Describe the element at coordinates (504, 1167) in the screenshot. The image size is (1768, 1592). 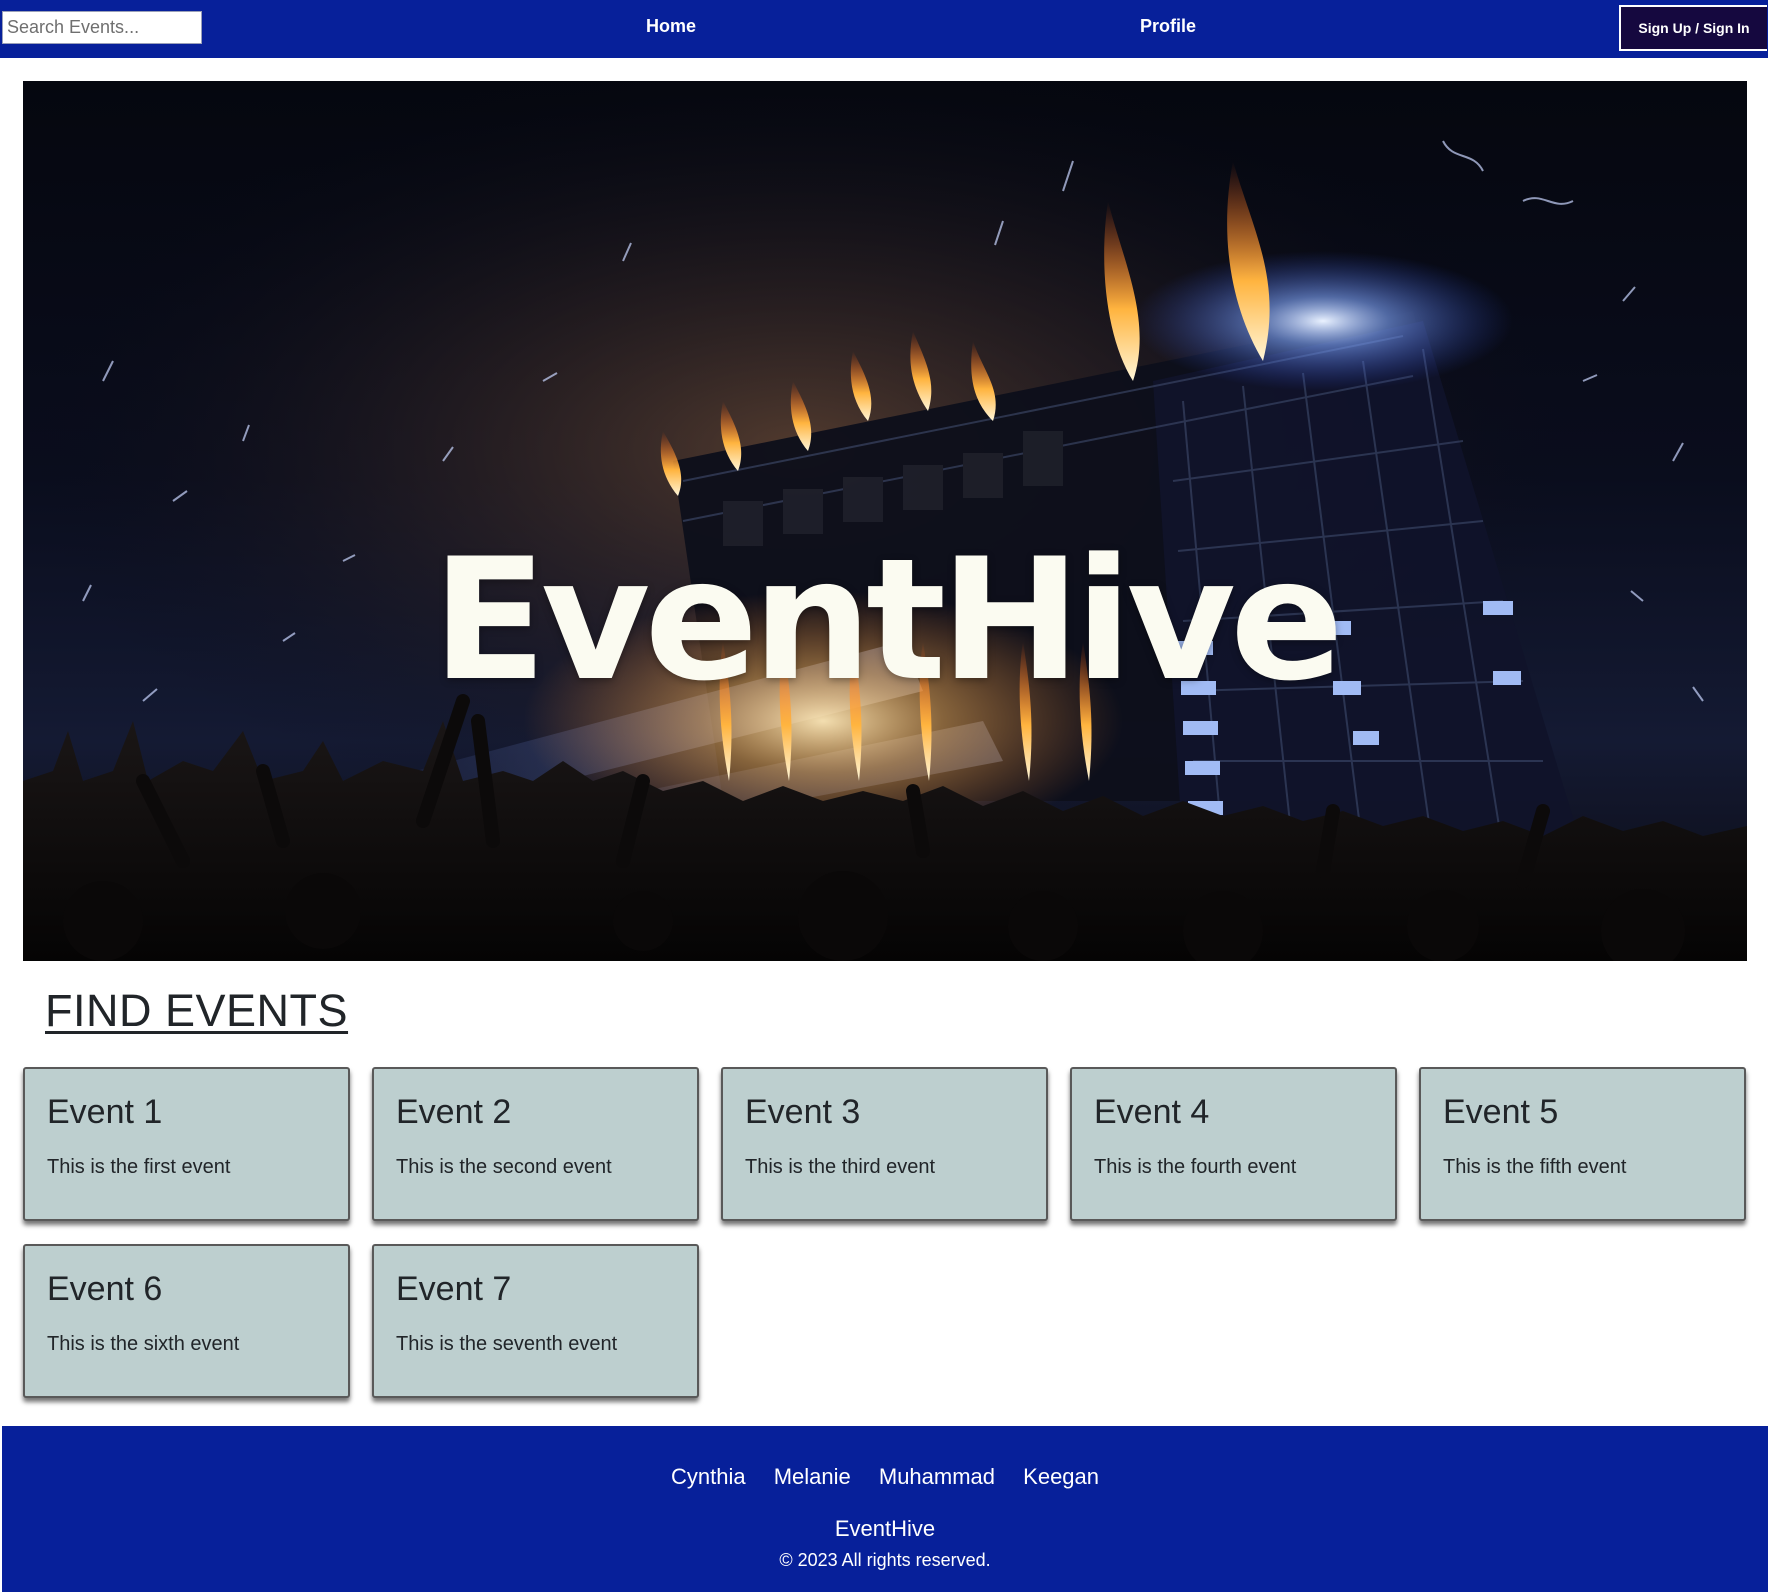
I see `event-card-description: This is the second event` at that location.